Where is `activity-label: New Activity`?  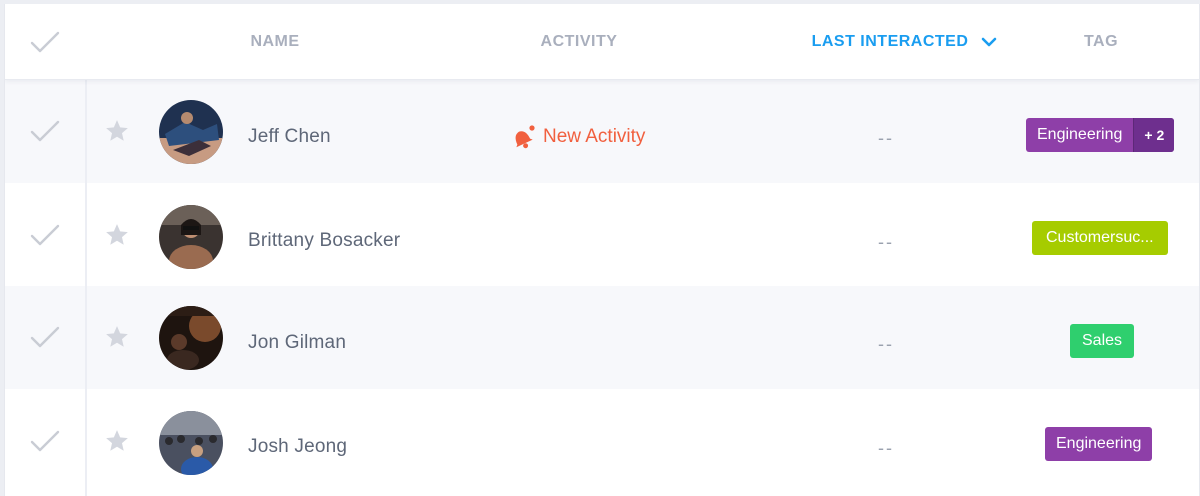 activity-label: New Activity is located at coordinates (594, 136).